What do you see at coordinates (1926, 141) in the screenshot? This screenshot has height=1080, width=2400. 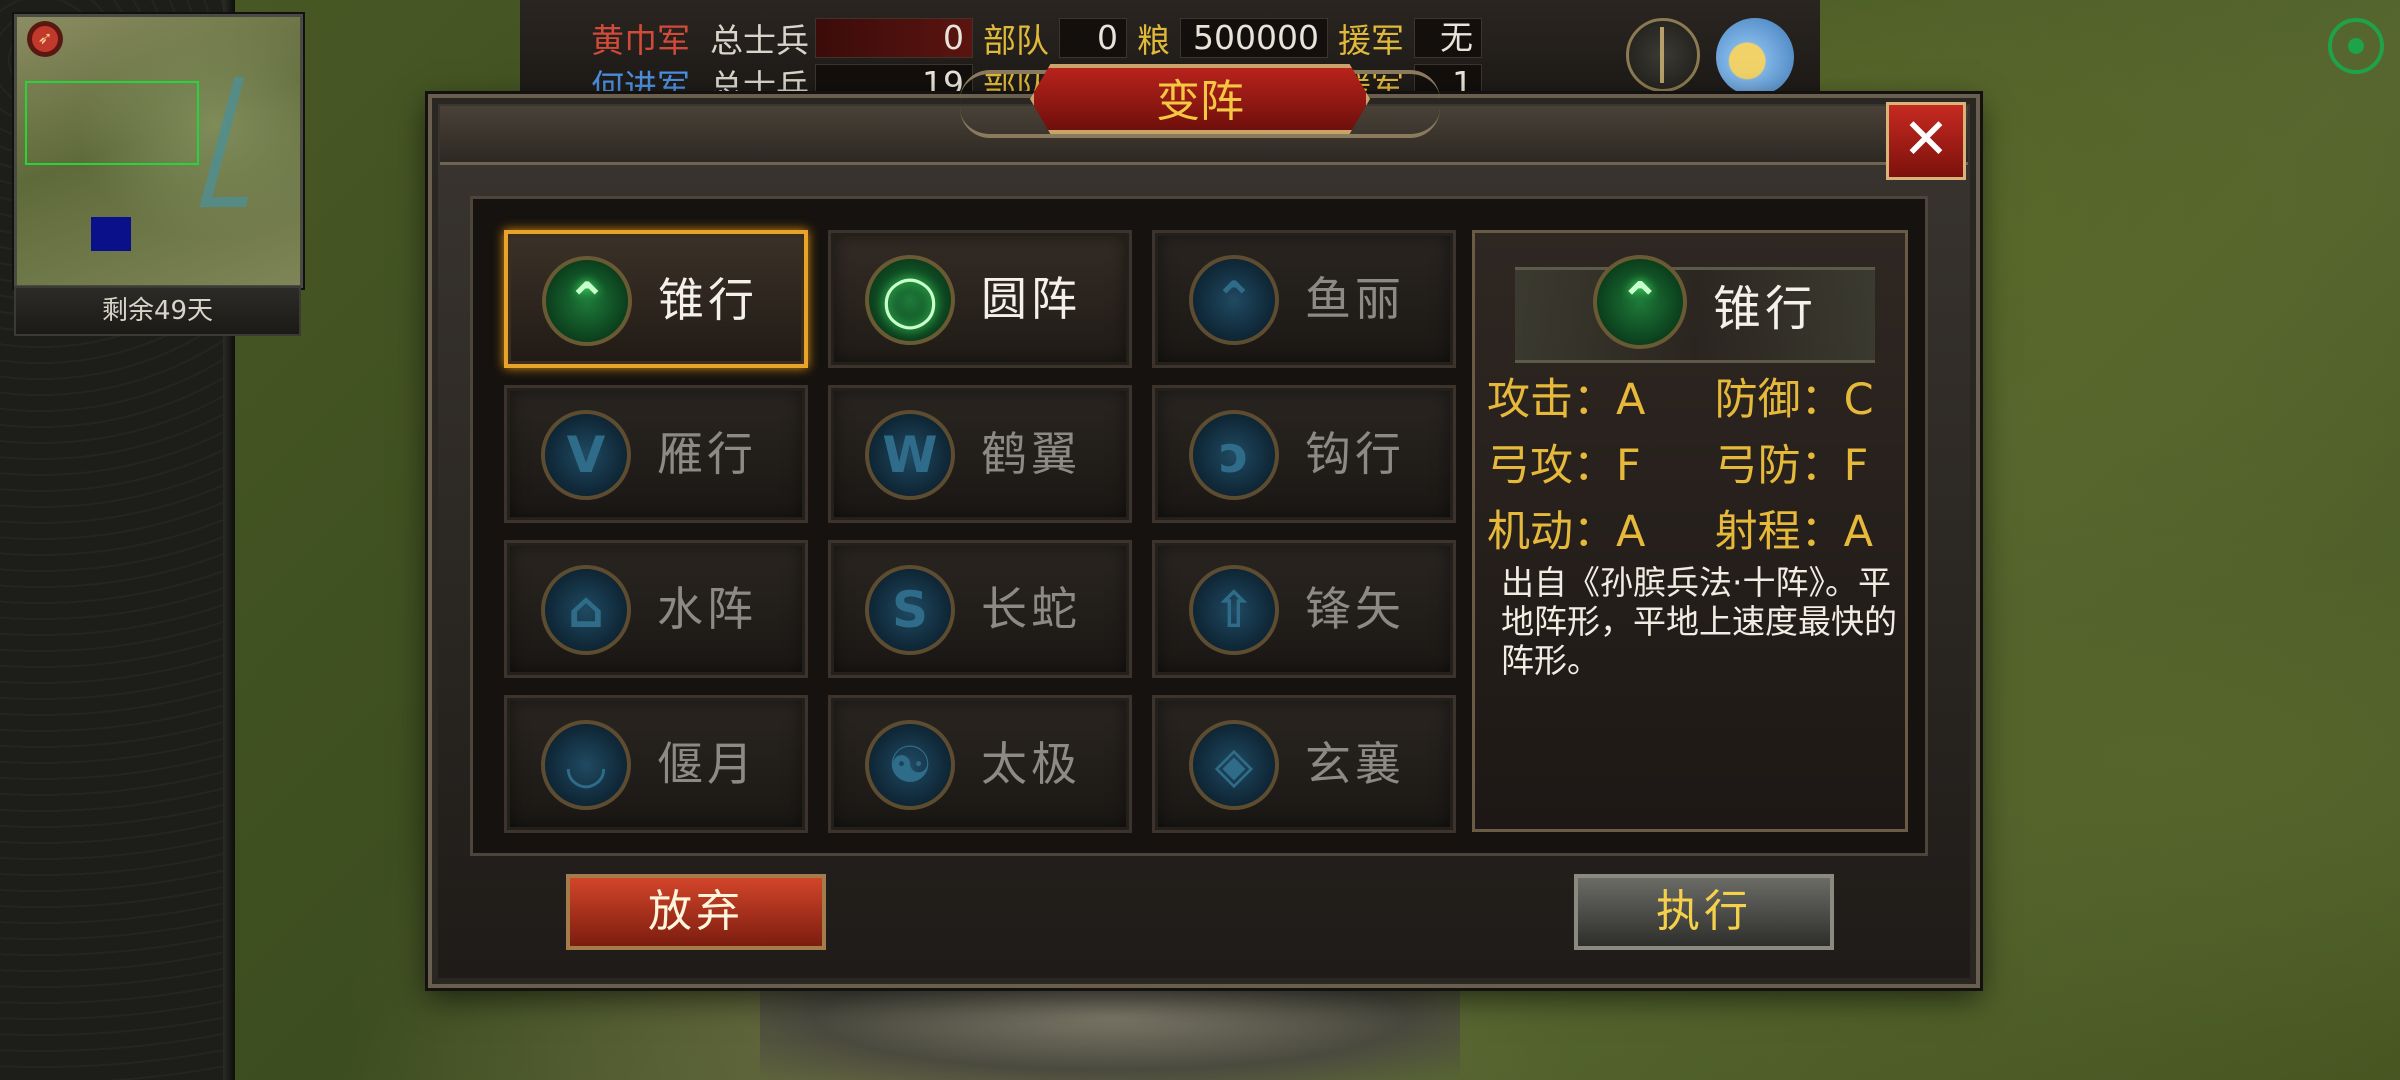 I see `close-button: ✕` at bounding box center [1926, 141].